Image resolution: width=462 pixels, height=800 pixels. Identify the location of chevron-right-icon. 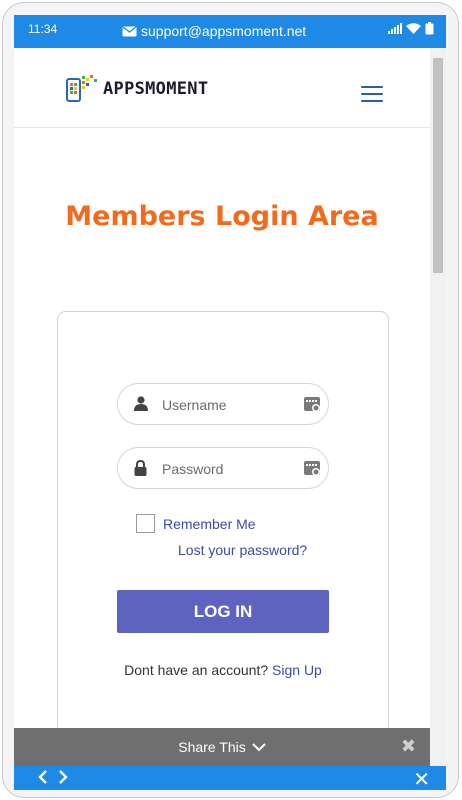
(63, 777).